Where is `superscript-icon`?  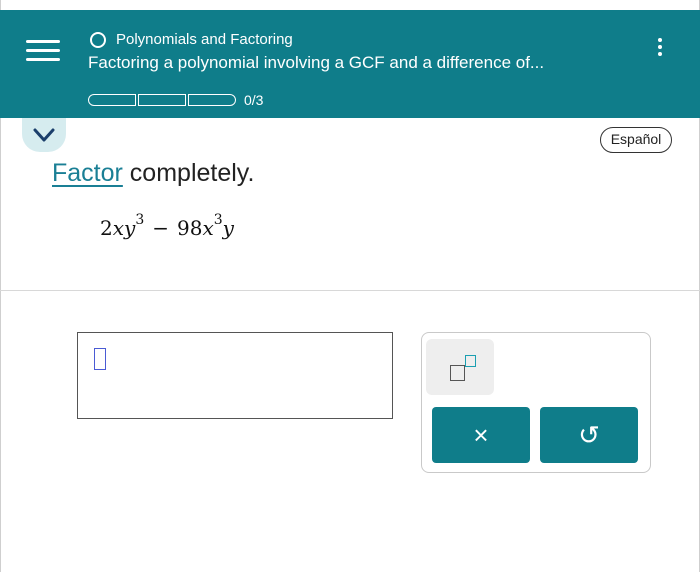
superscript-icon is located at coordinates (470, 361).